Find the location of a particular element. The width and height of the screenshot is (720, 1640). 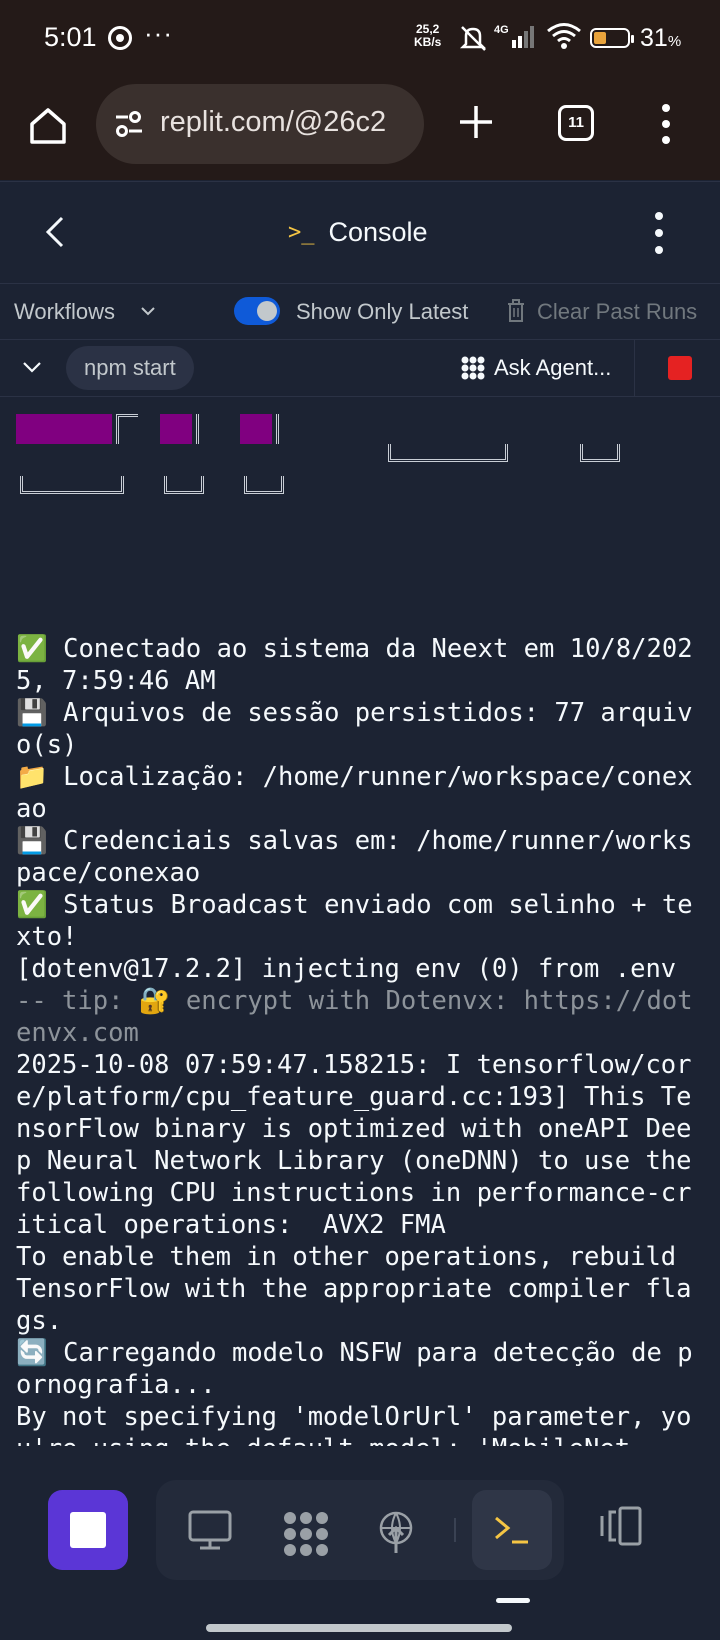

mute-bell-icon is located at coordinates (473, 38).